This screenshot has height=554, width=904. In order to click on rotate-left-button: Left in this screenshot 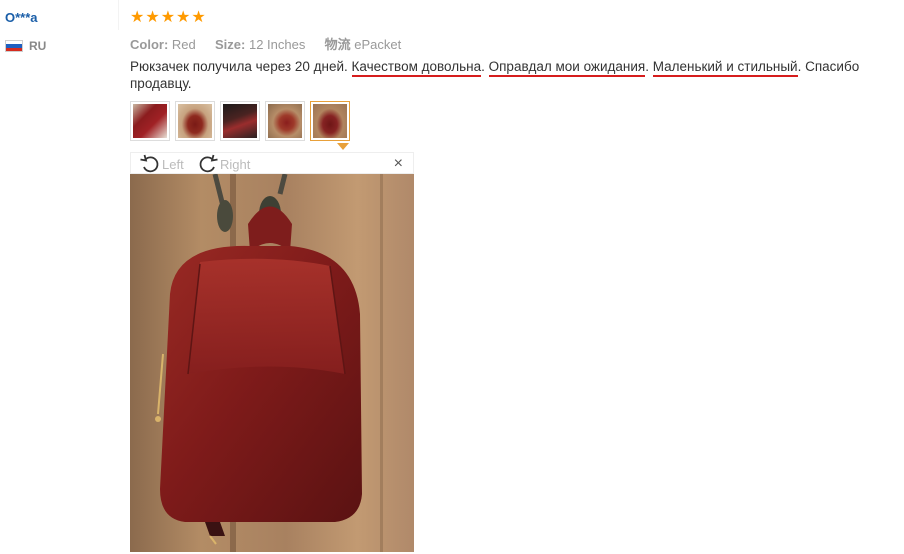, I will do `click(161, 164)`.